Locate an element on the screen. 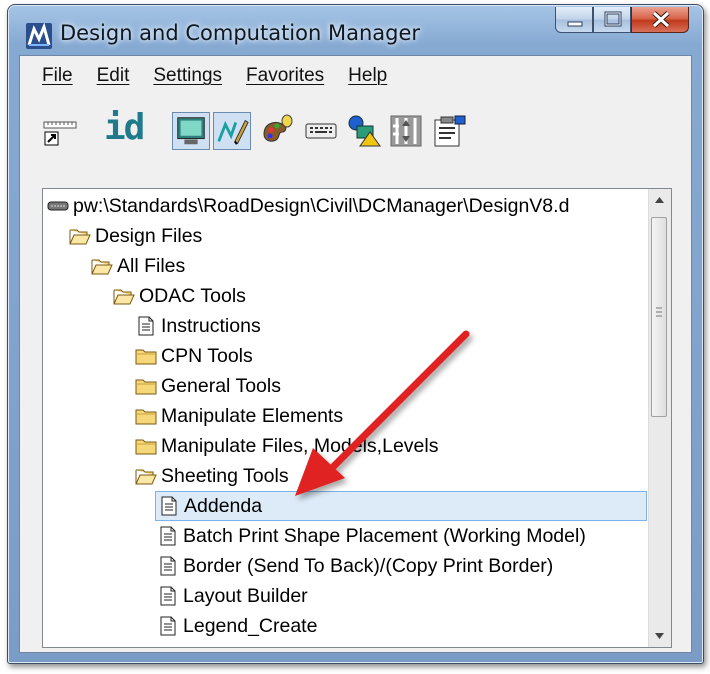  tree-item-label: Instructions is located at coordinates (211, 325).